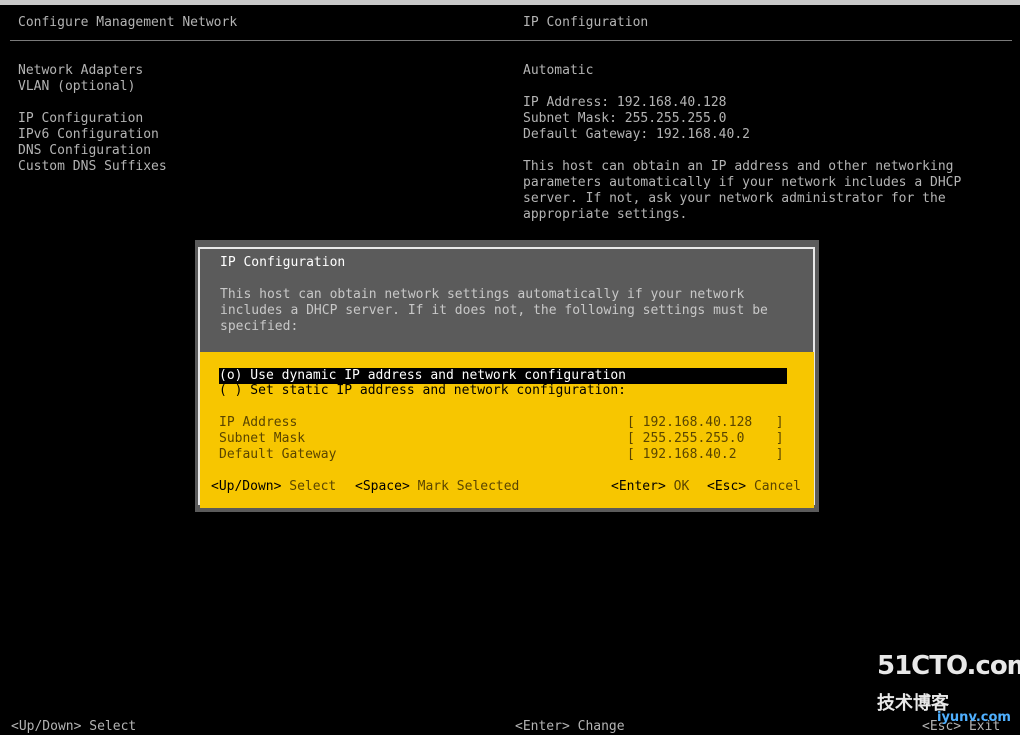  I want to click on enter-key: <Enter>, so click(638, 486).